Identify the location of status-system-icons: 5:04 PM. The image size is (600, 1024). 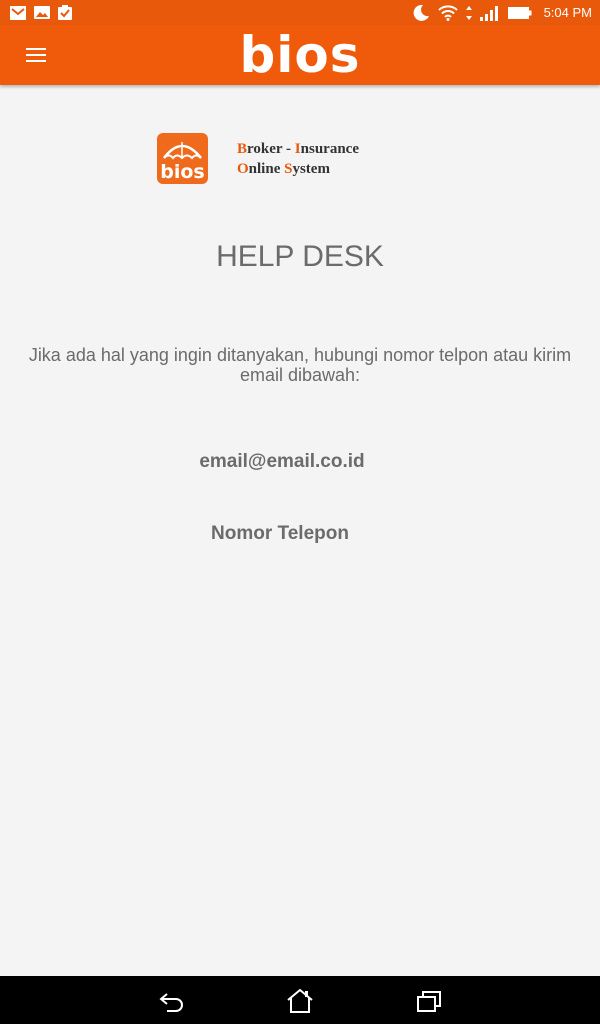
(502, 13).